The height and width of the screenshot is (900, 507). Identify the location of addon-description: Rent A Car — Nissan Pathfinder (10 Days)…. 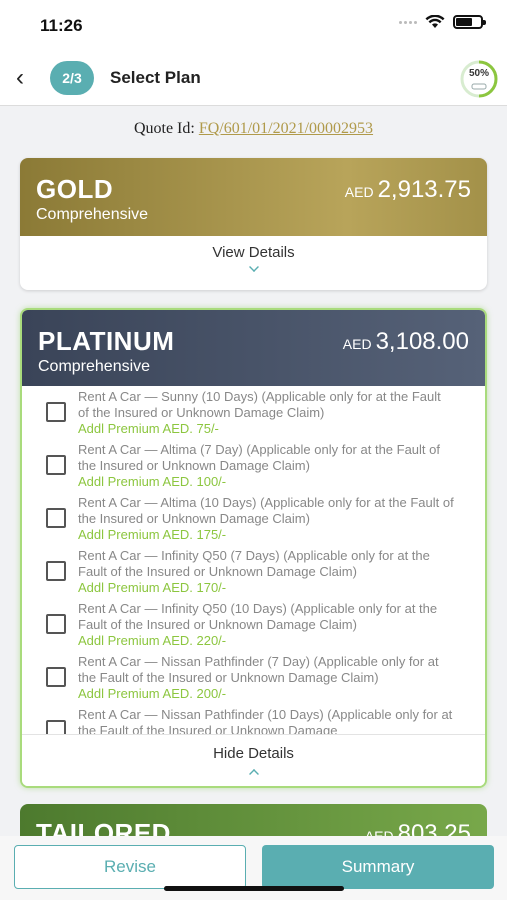
(265, 720).